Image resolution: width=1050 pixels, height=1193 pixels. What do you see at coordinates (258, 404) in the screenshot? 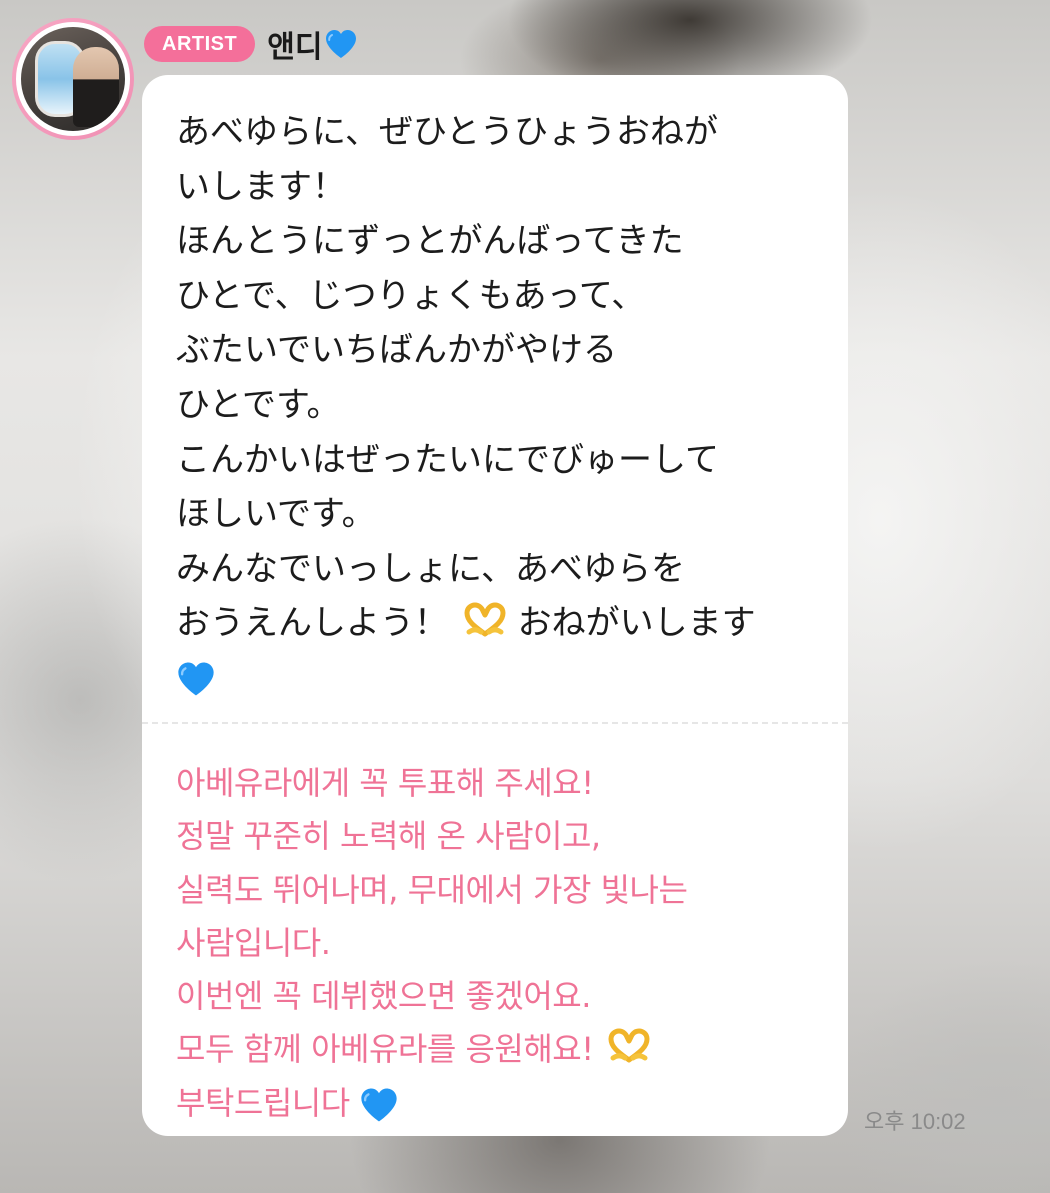
I see `jp-line: ひとです。` at bounding box center [258, 404].